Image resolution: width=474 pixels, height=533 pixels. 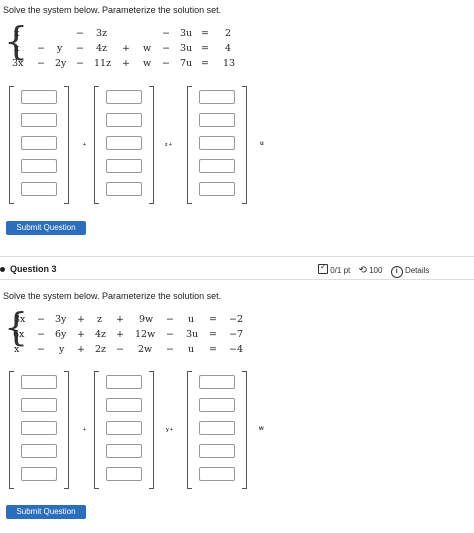 I want to click on q2-vector3-left-bracket, so click(x=189, y=430).